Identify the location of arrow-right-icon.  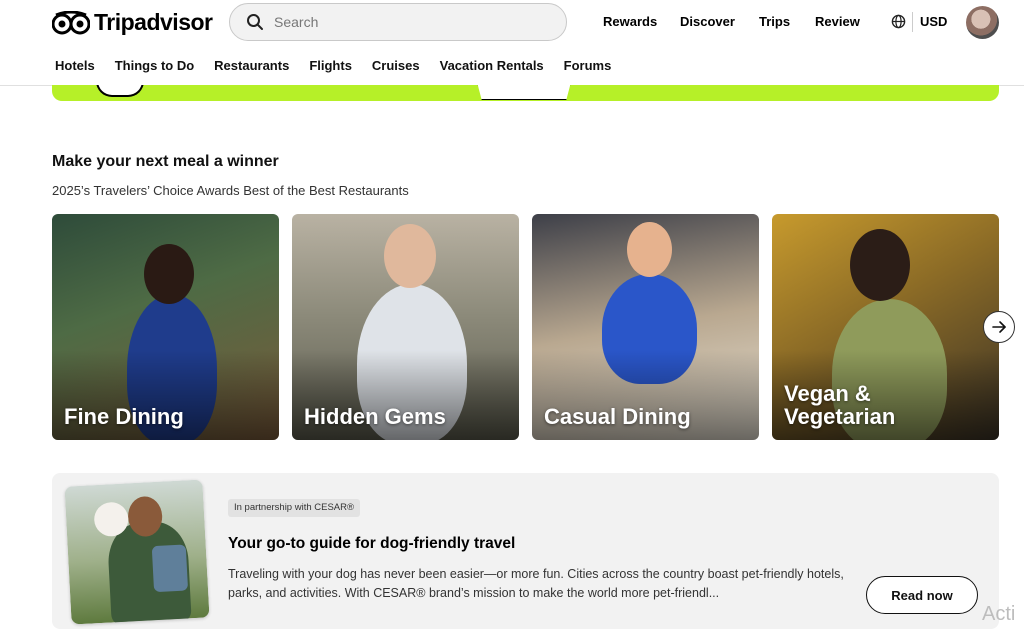
(999, 327).